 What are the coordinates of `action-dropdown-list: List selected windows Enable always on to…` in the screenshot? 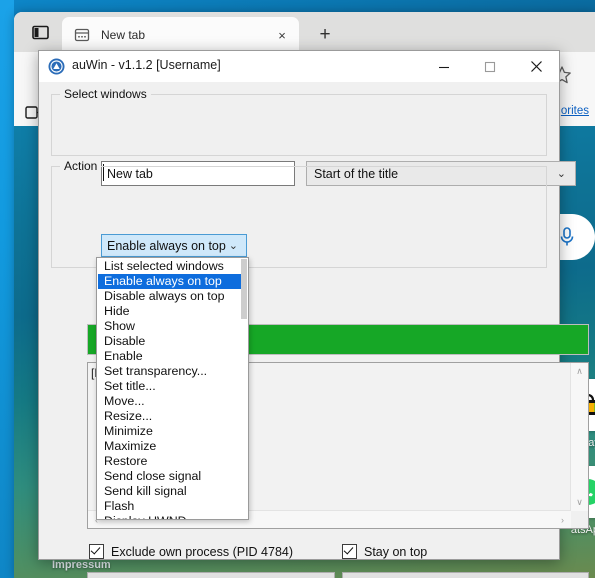 It's located at (172, 388).